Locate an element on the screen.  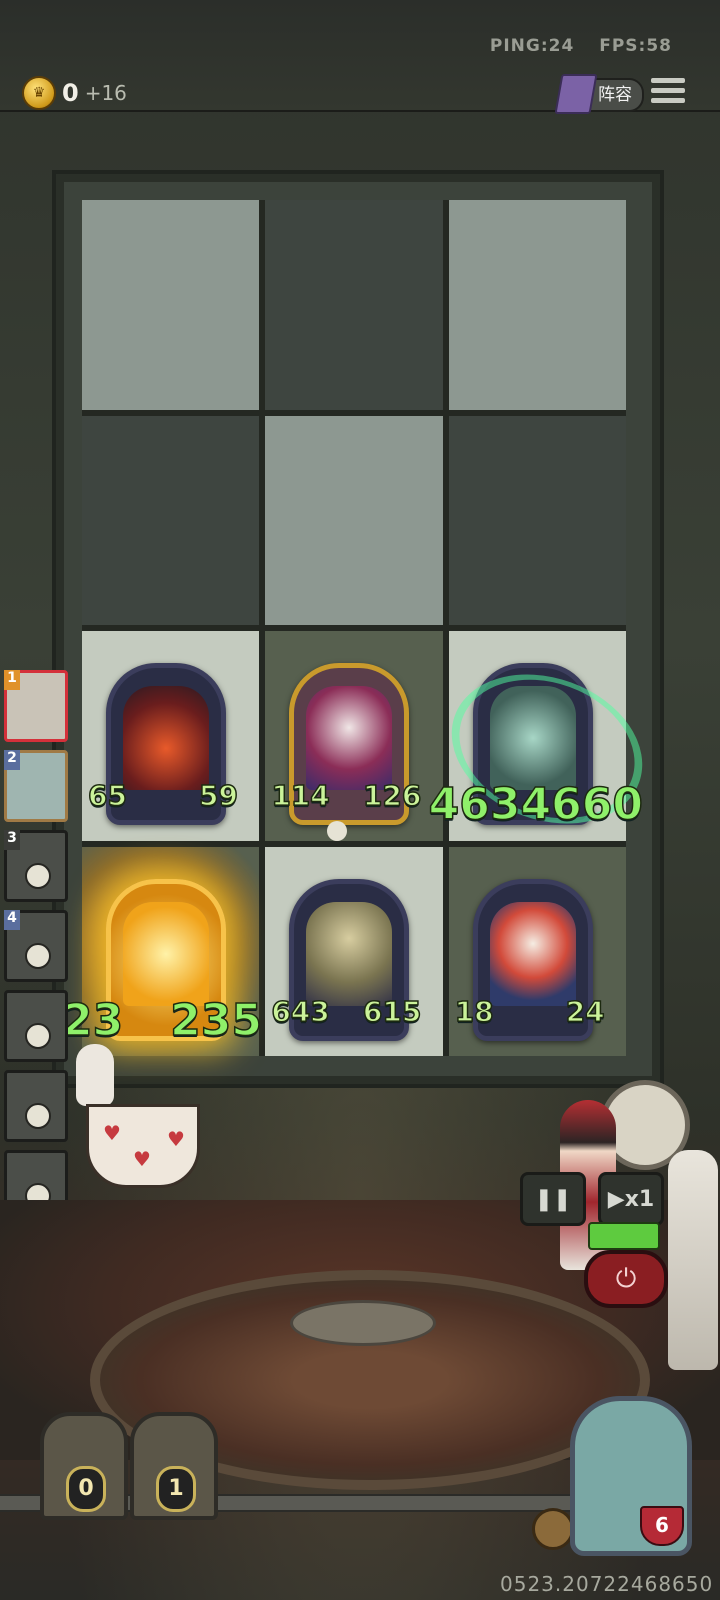
speed-button: ▶x1 is located at coordinates (631, 1199).